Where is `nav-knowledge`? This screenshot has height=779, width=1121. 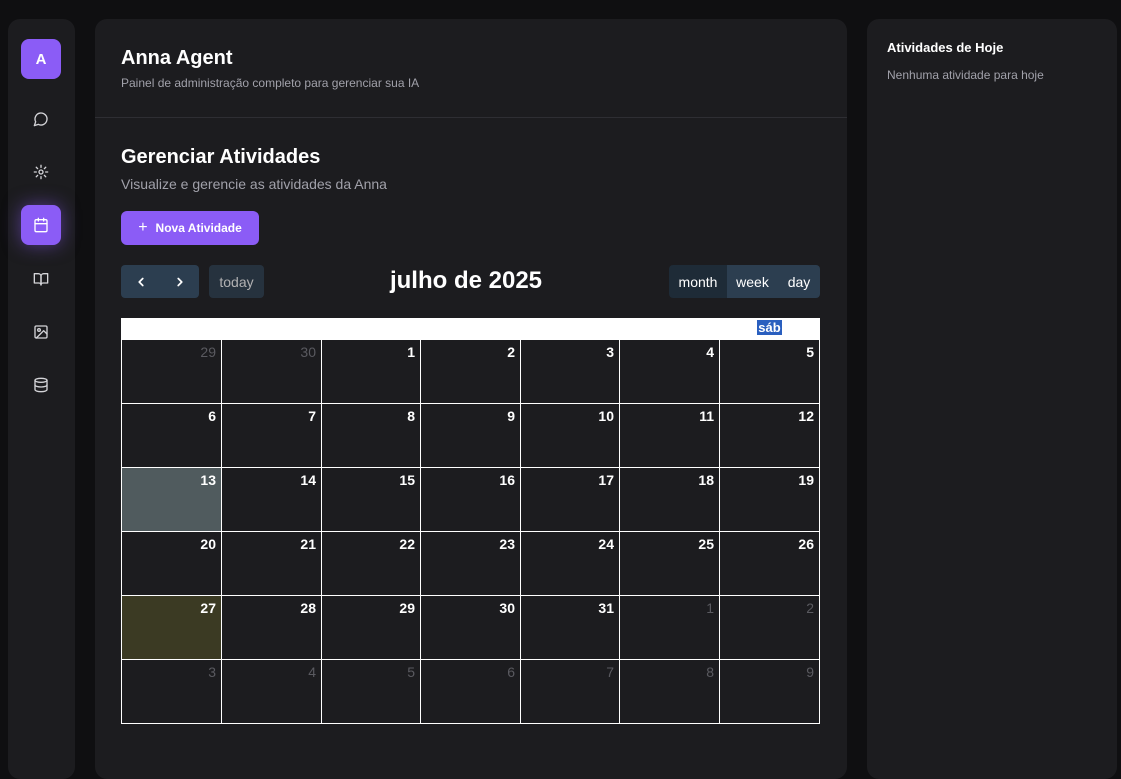
nav-knowledge is located at coordinates (41, 279).